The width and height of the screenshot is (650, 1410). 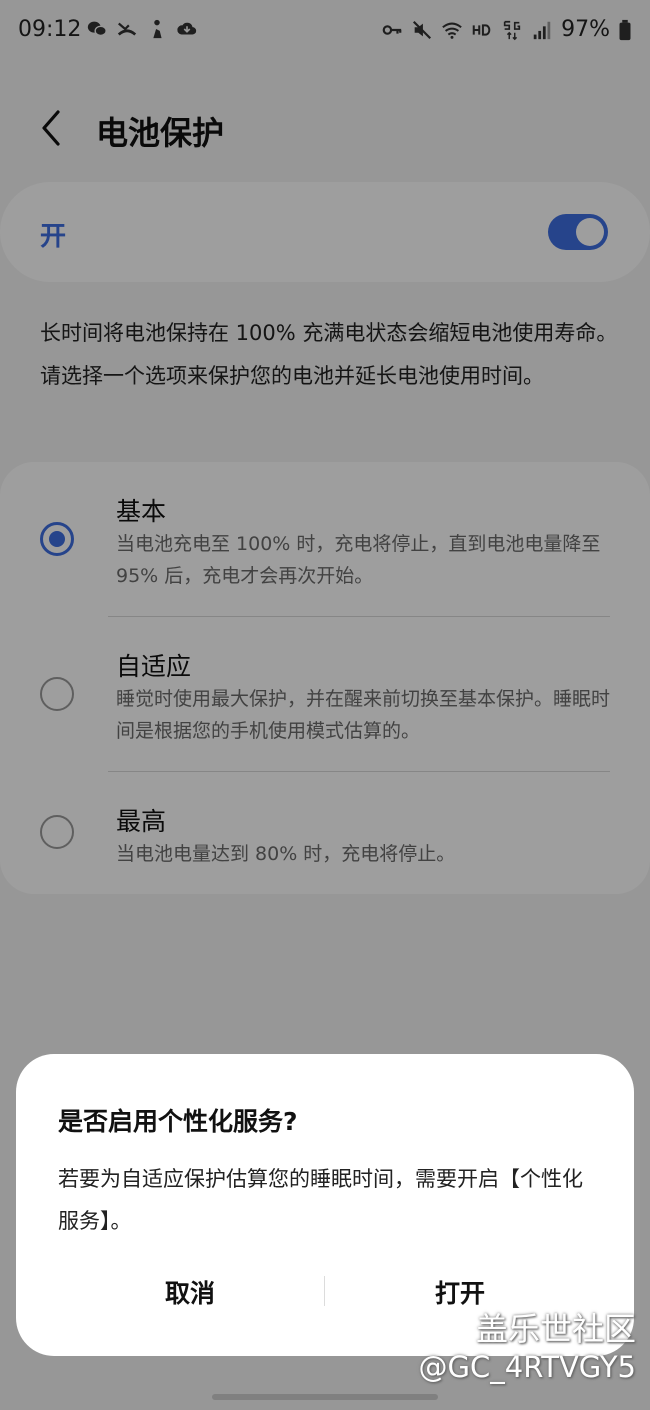 What do you see at coordinates (324, 1291) in the screenshot?
I see `button-separator` at bounding box center [324, 1291].